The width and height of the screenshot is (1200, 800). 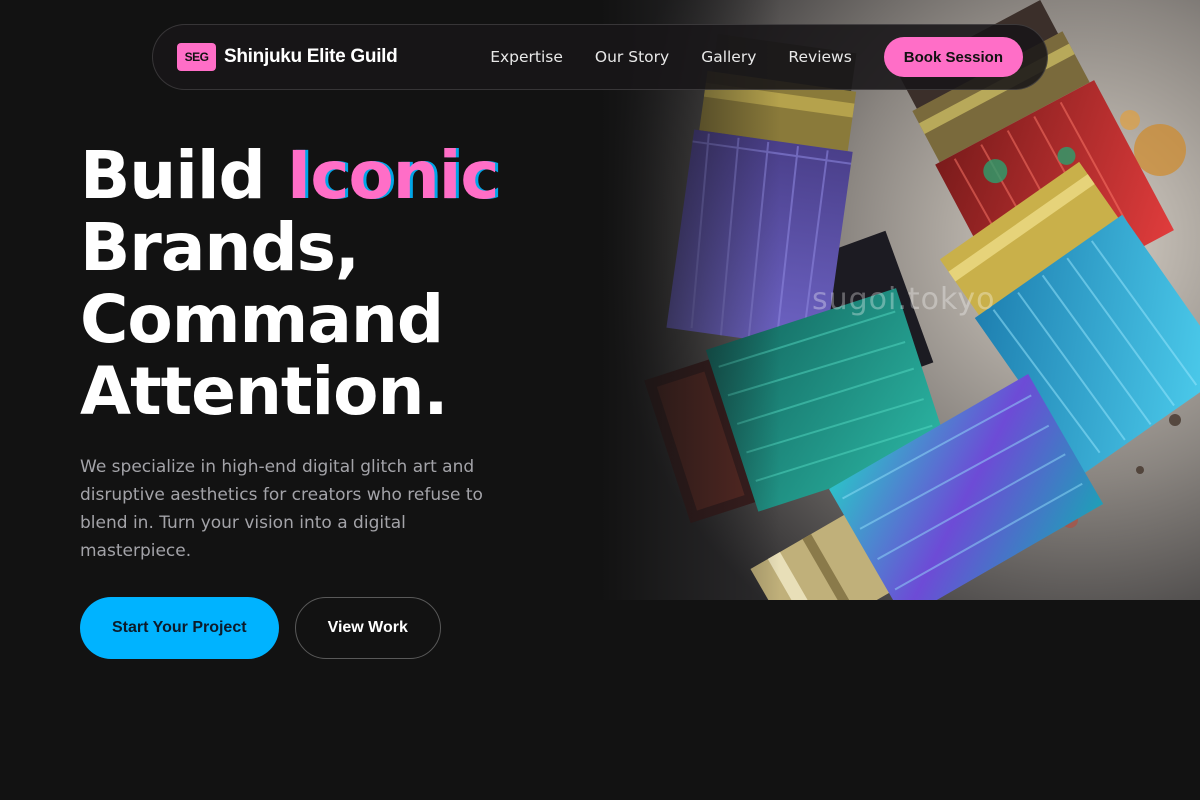 What do you see at coordinates (367, 628) in the screenshot?
I see `view-work-button: View Work` at bounding box center [367, 628].